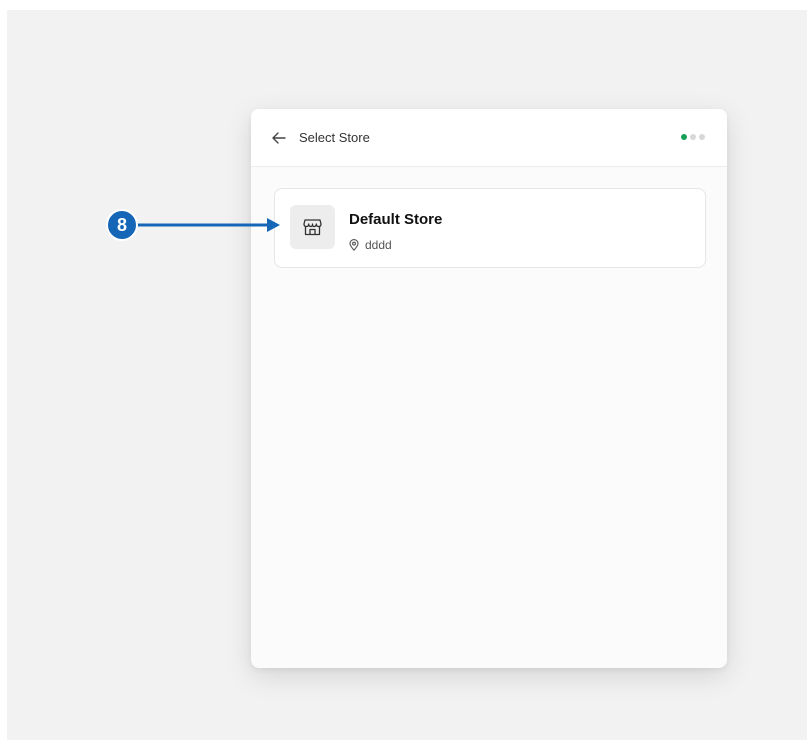 The height and width of the screenshot is (740, 807). I want to click on arrow-left-icon, so click(279, 138).